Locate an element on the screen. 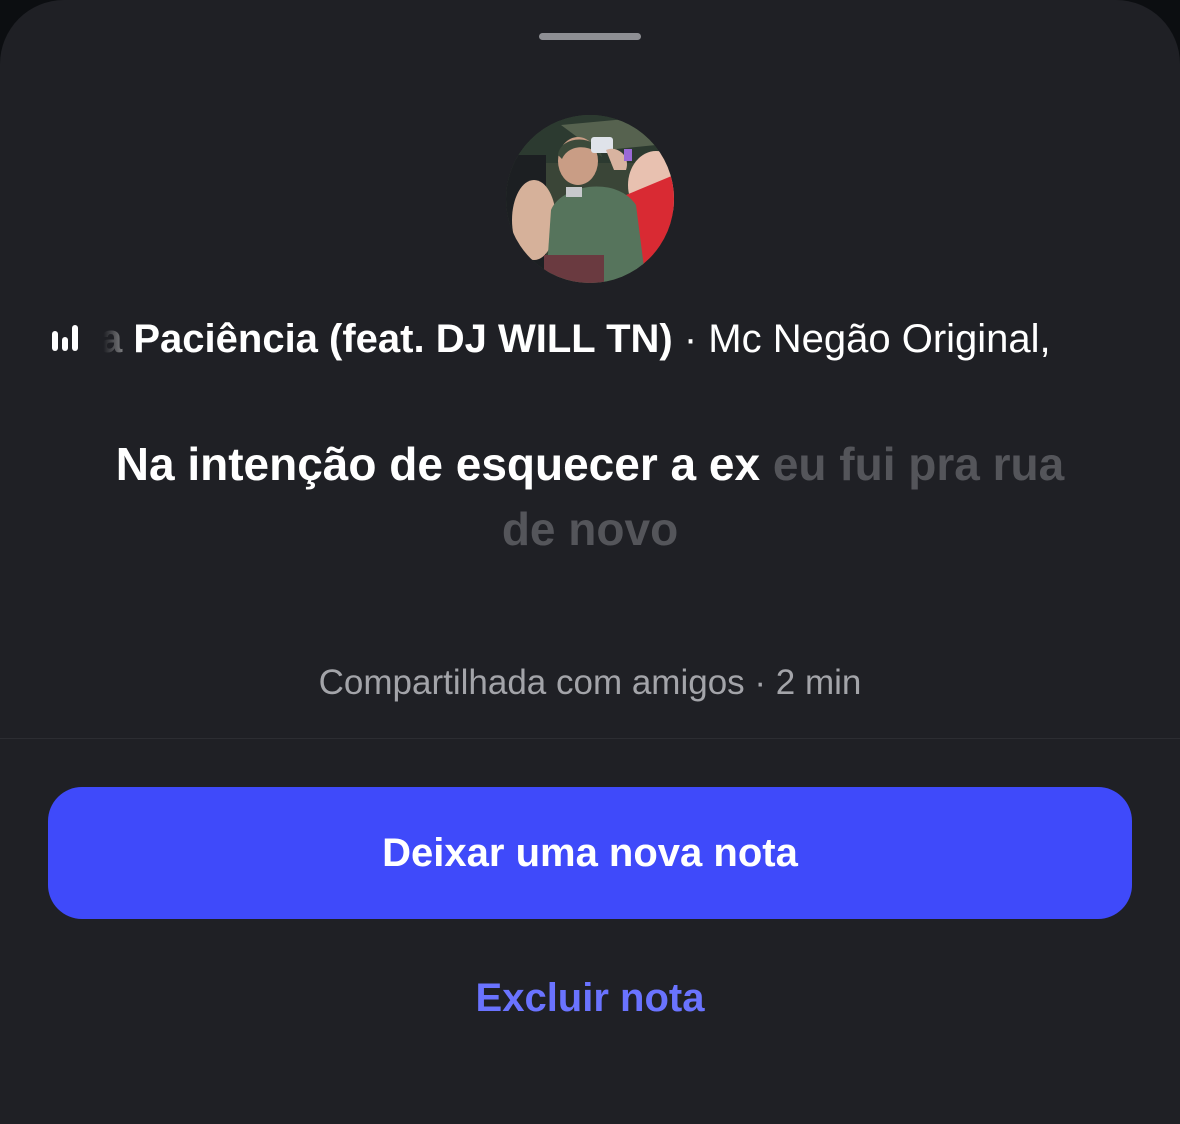  avatar-photo is located at coordinates (590, 199).